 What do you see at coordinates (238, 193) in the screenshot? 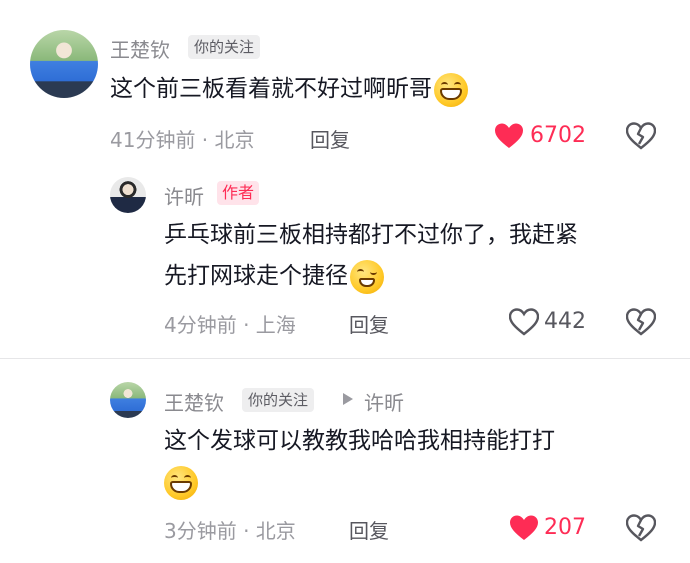
I see `author-badge: 作者` at bounding box center [238, 193].